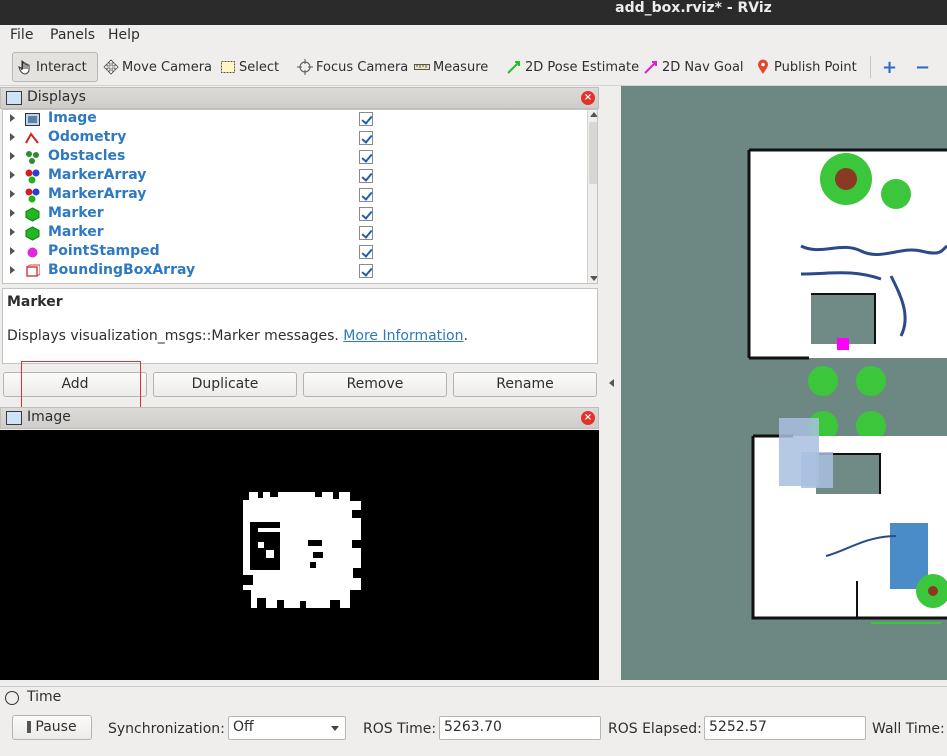  What do you see at coordinates (465, 336) in the screenshot?
I see `description-end: .` at bounding box center [465, 336].